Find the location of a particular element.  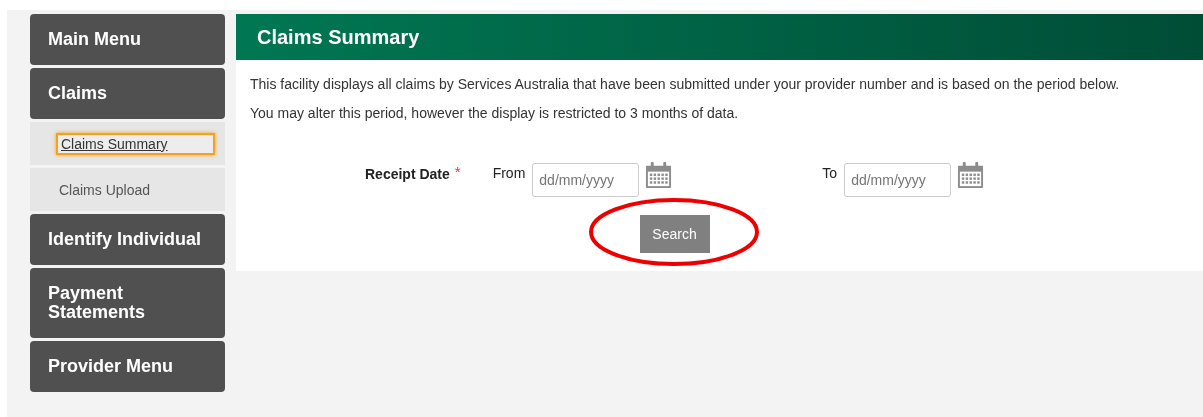

sidebar-section: Identify Individual is located at coordinates (127, 239).